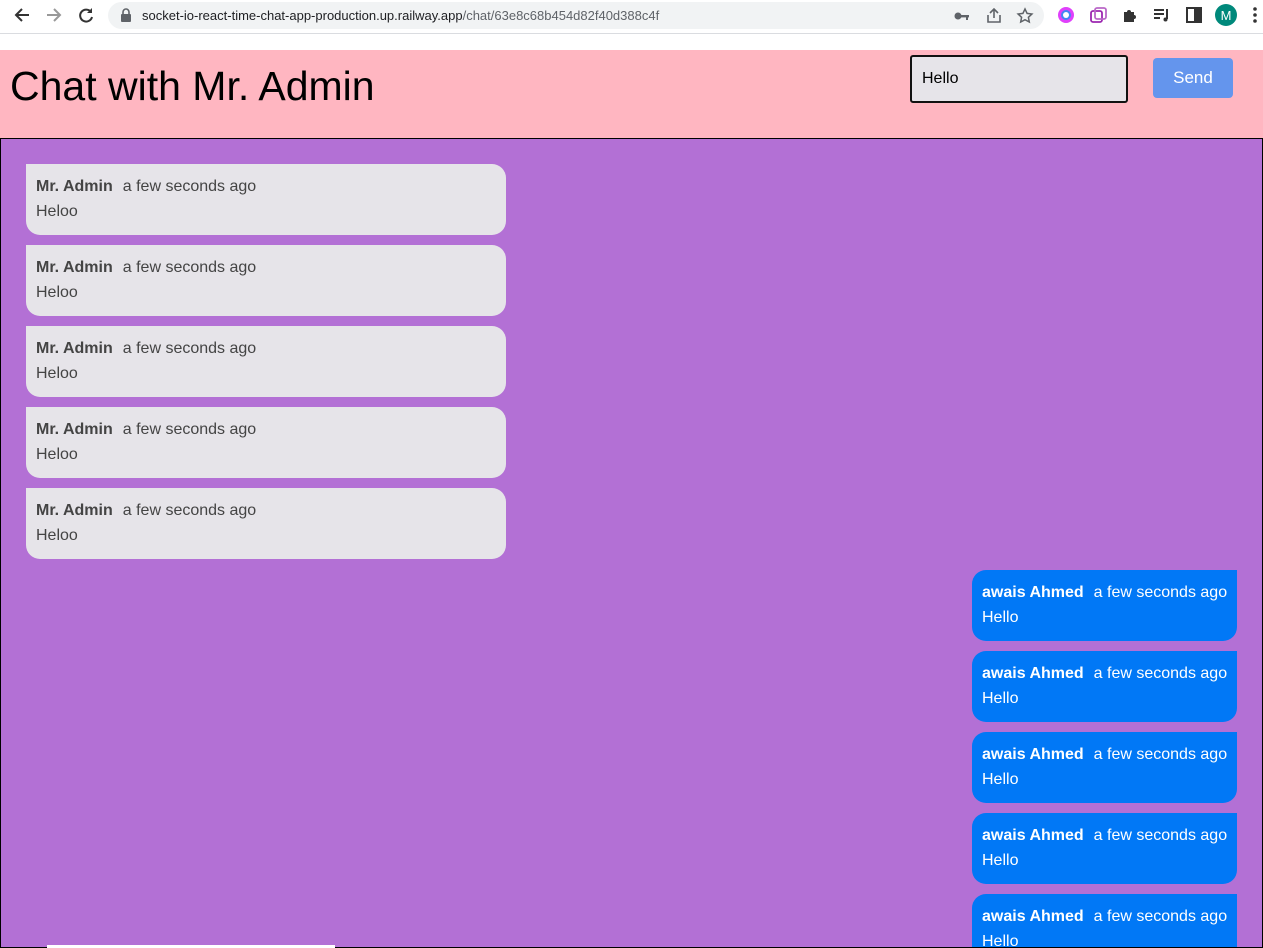 Image resolution: width=1263 pixels, height=948 pixels. What do you see at coordinates (1130, 15) in the screenshot?
I see `puzzle-extensions-icon` at bounding box center [1130, 15].